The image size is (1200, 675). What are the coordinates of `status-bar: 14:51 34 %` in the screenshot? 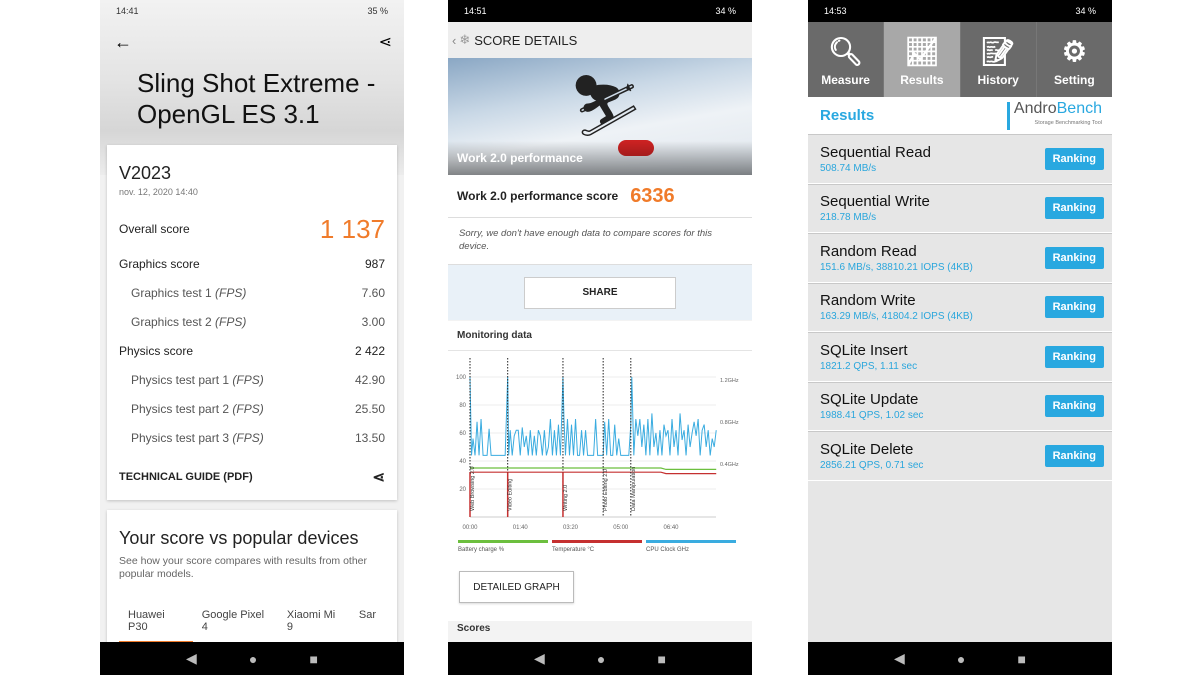 It's located at (600, 11).